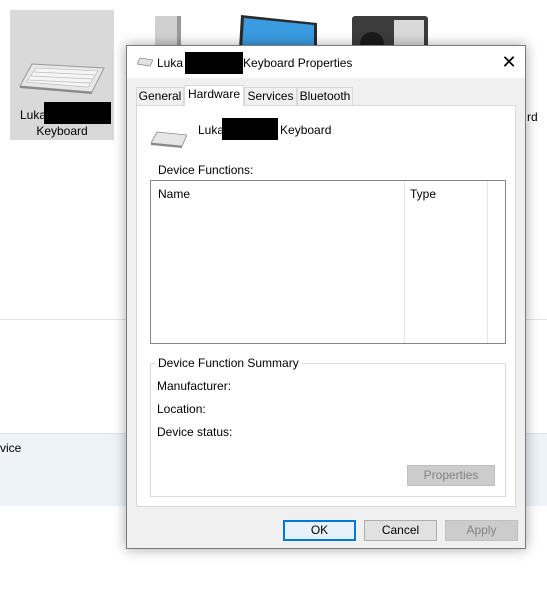 The image size is (547, 592). I want to click on column-header-type: Type, so click(423, 194).